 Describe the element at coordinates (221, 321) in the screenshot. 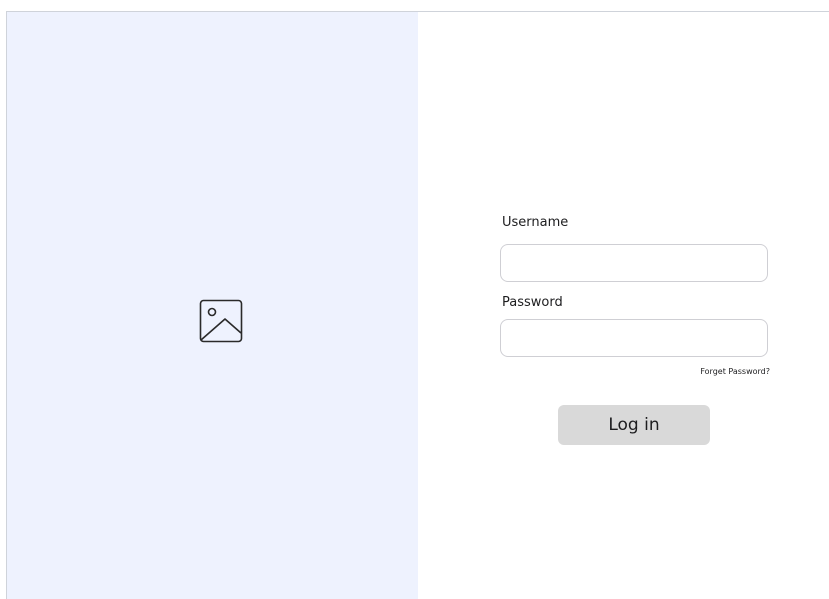

I see `image-placeholder-icon` at that location.